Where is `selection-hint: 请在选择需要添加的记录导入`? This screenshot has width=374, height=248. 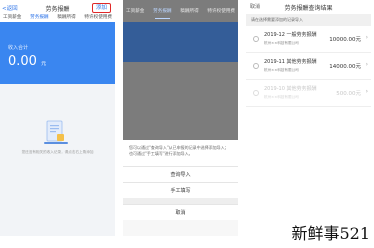
selection-hint: 请在选择需要添加的记录导入 is located at coordinates (308, 20).